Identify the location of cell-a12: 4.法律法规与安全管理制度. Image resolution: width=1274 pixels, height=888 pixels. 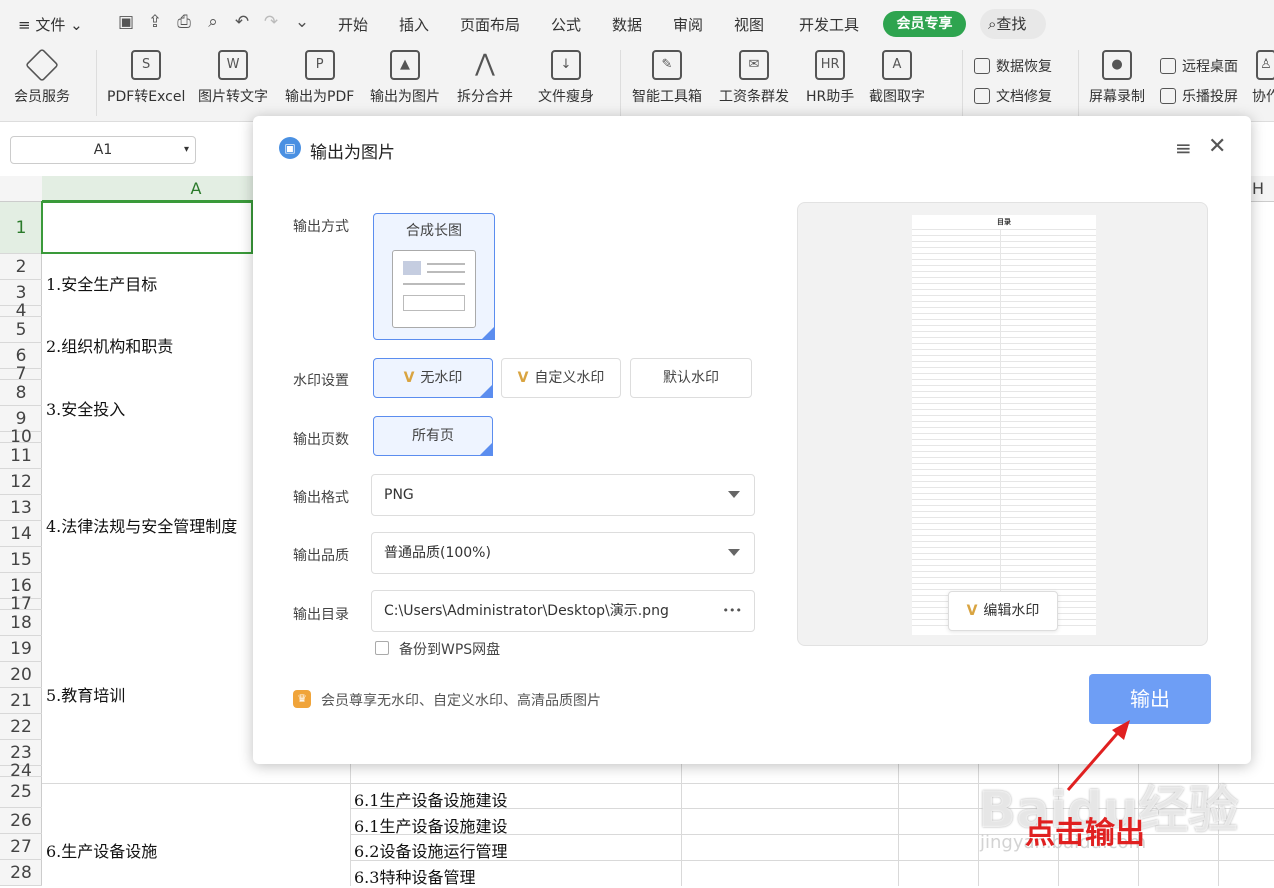
(141, 525).